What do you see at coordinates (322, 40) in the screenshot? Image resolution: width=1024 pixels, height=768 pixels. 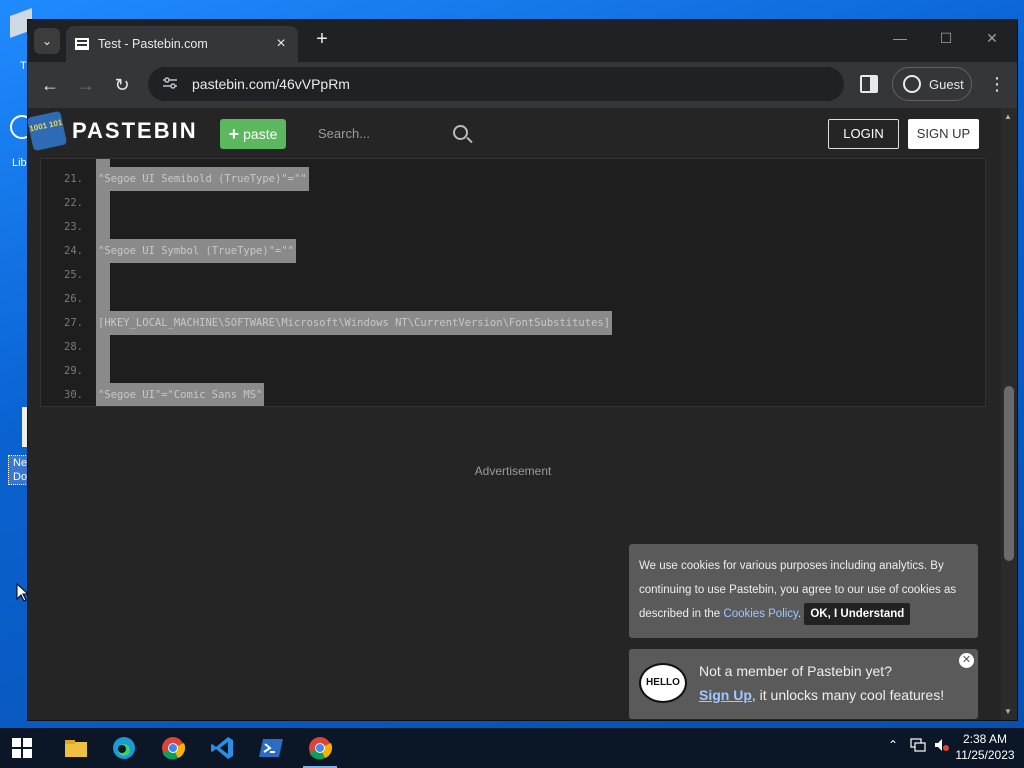 I see `new-tab-button: +` at bounding box center [322, 40].